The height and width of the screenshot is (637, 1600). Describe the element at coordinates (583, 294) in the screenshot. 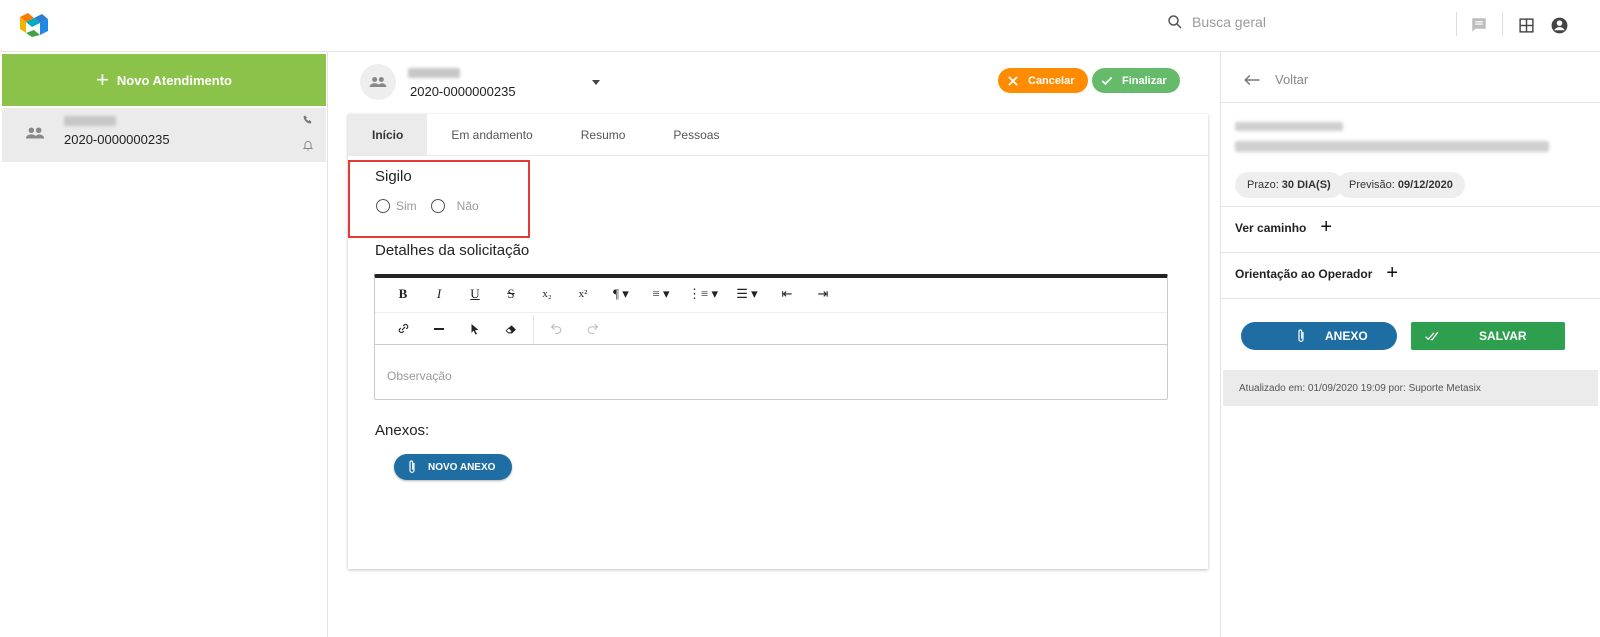

I see `superscript-button: x²` at that location.